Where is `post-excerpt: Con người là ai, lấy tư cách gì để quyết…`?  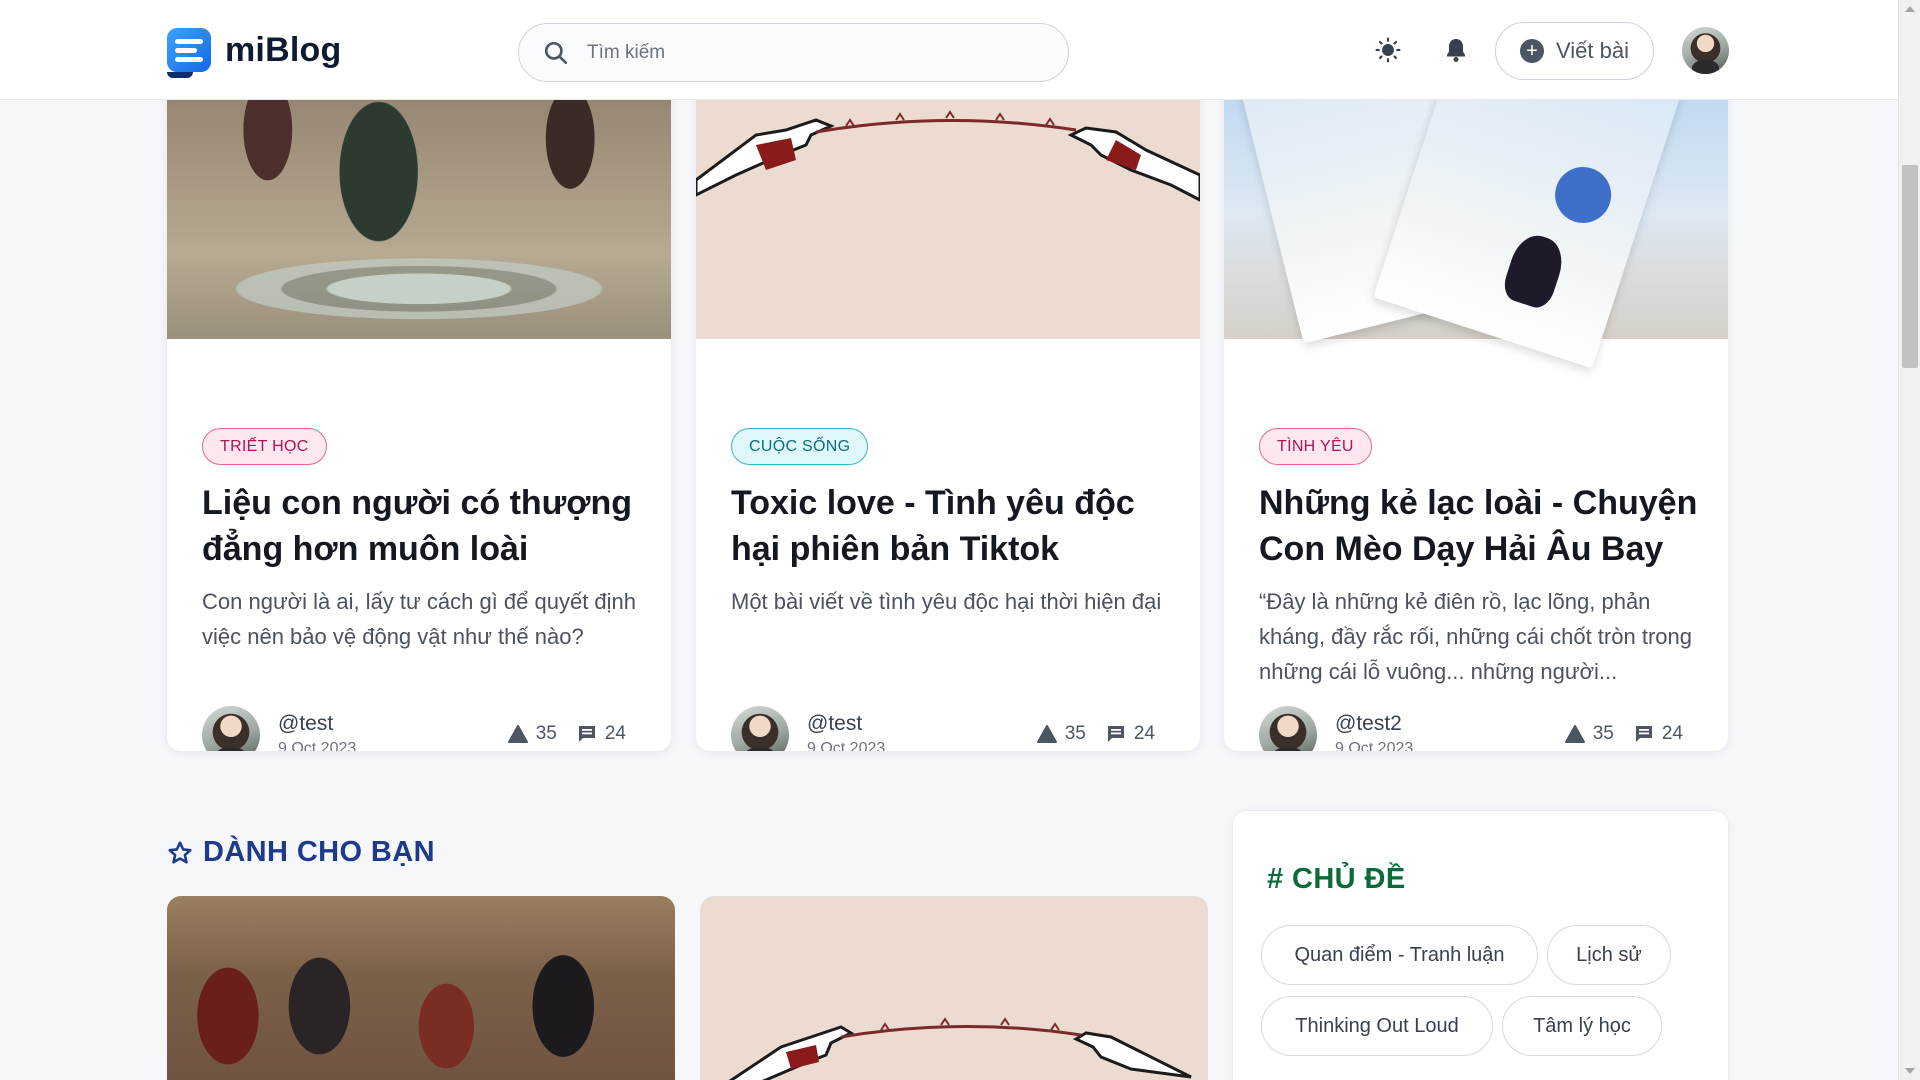 post-excerpt: Con người là ai, lấy tư cách gì để quyết… is located at coordinates (419, 619).